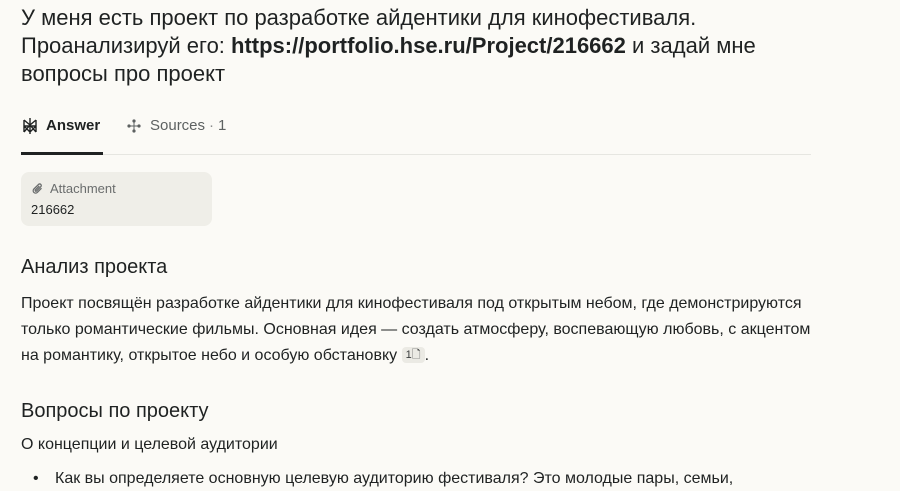  Describe the element at coordinates (83, 188) in the screenshot. I see `attachment-label: Attachment` at that location.